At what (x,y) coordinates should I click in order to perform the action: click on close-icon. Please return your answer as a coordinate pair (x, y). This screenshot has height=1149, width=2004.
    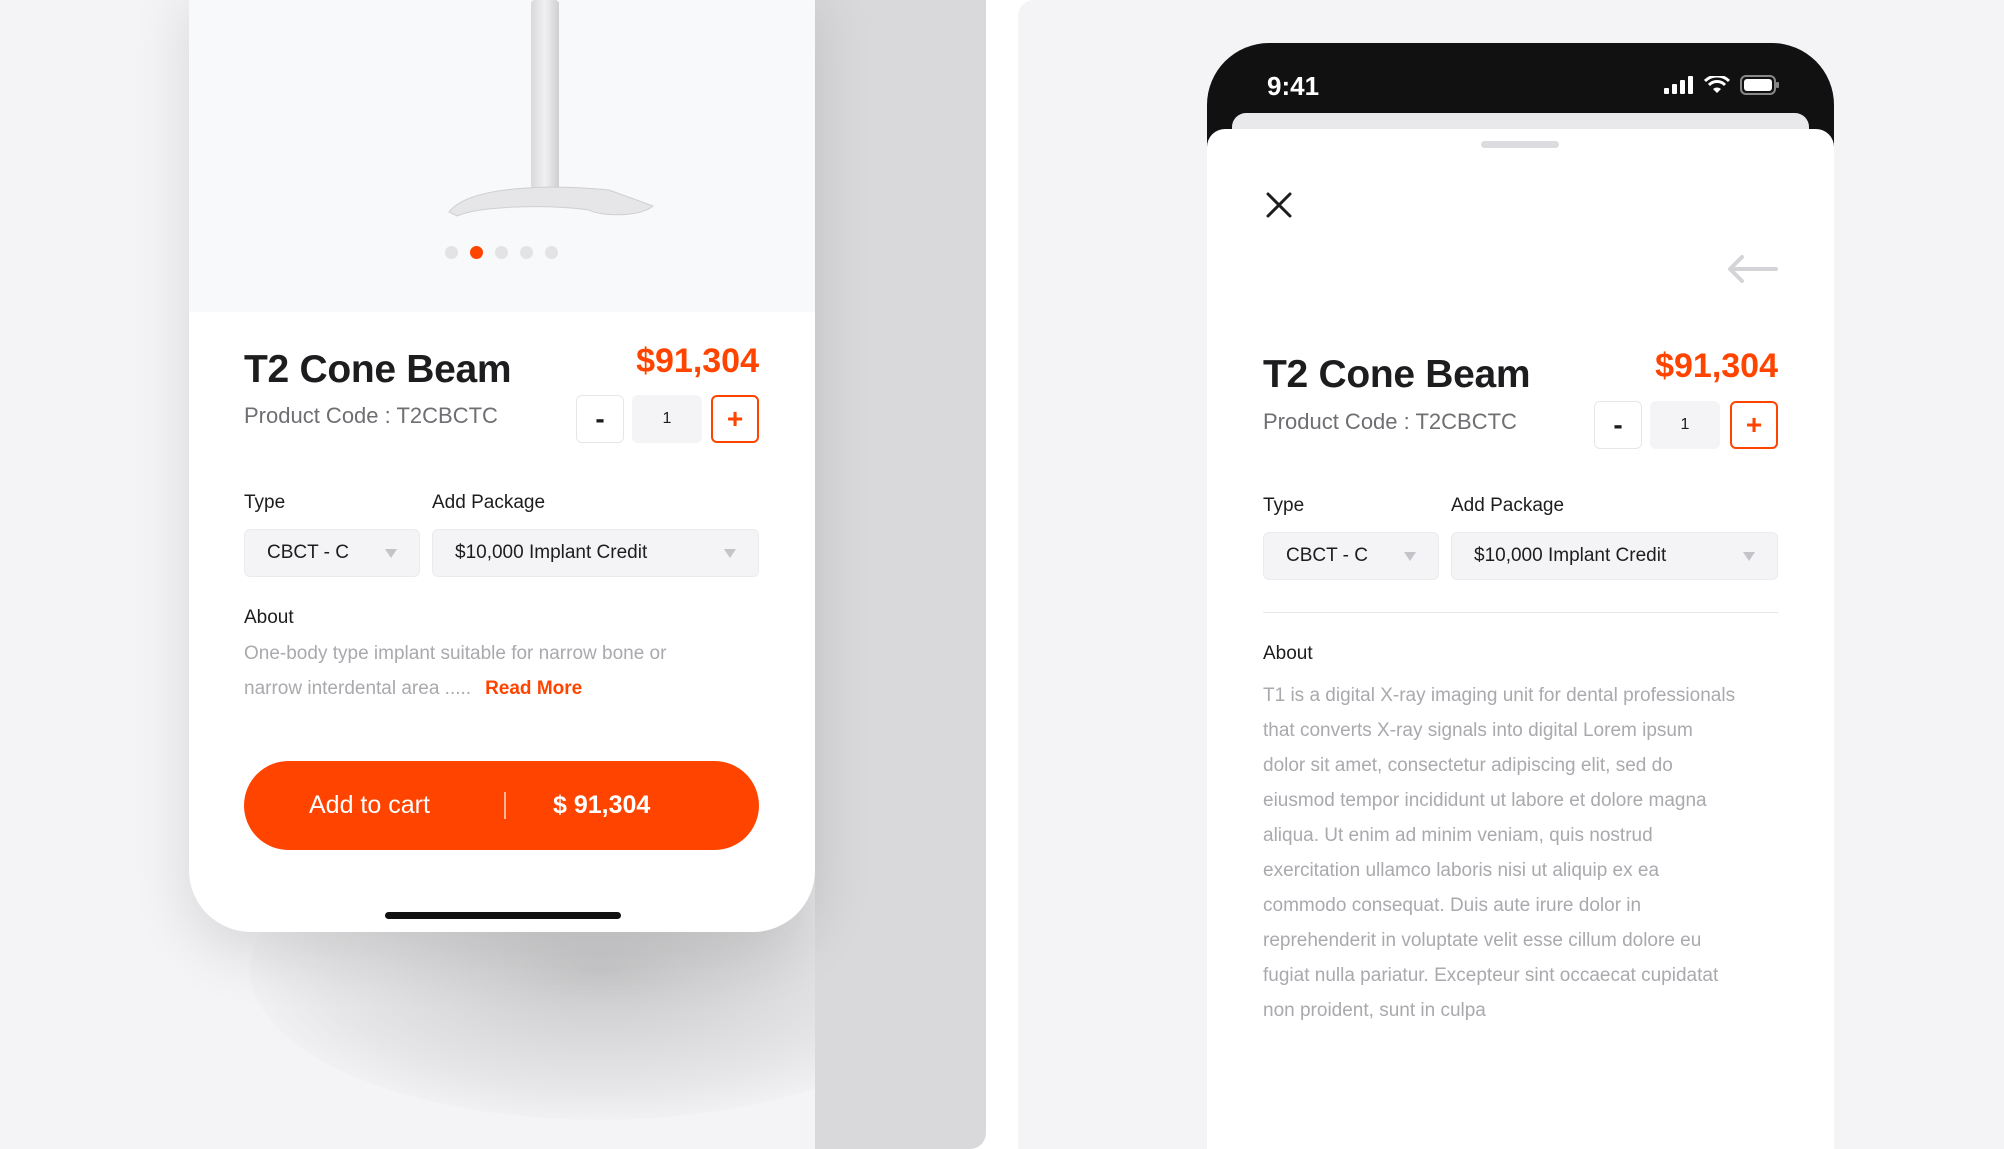
    Looking at the image, I should click on (1279, 205).